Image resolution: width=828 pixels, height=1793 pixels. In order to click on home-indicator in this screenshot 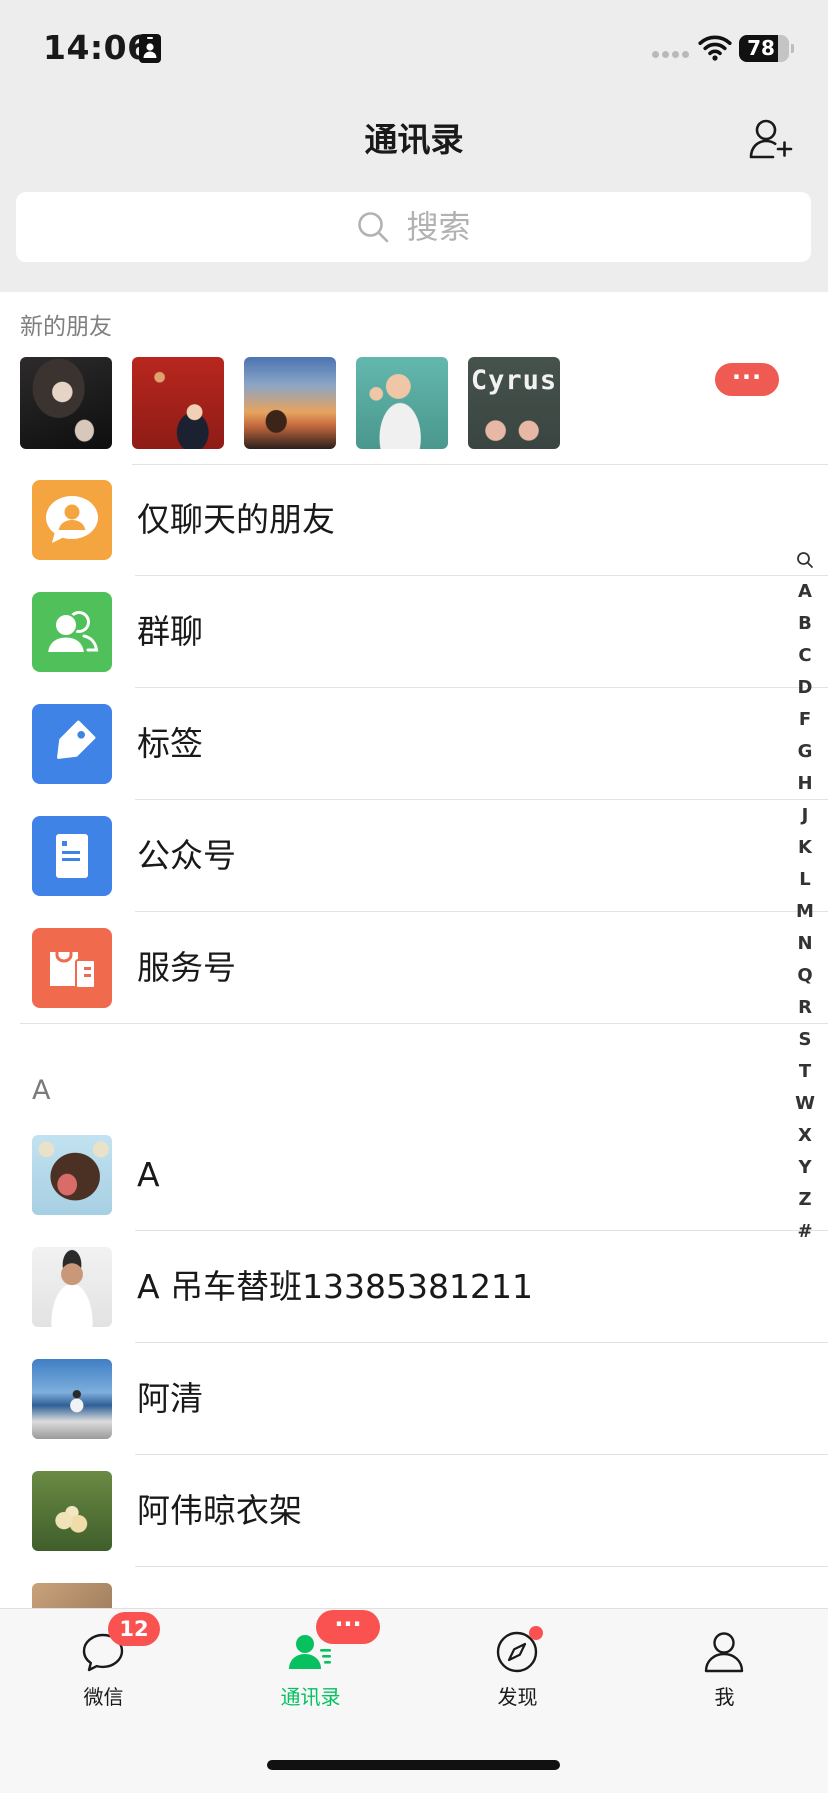, I will do `click(413, 1765)`.